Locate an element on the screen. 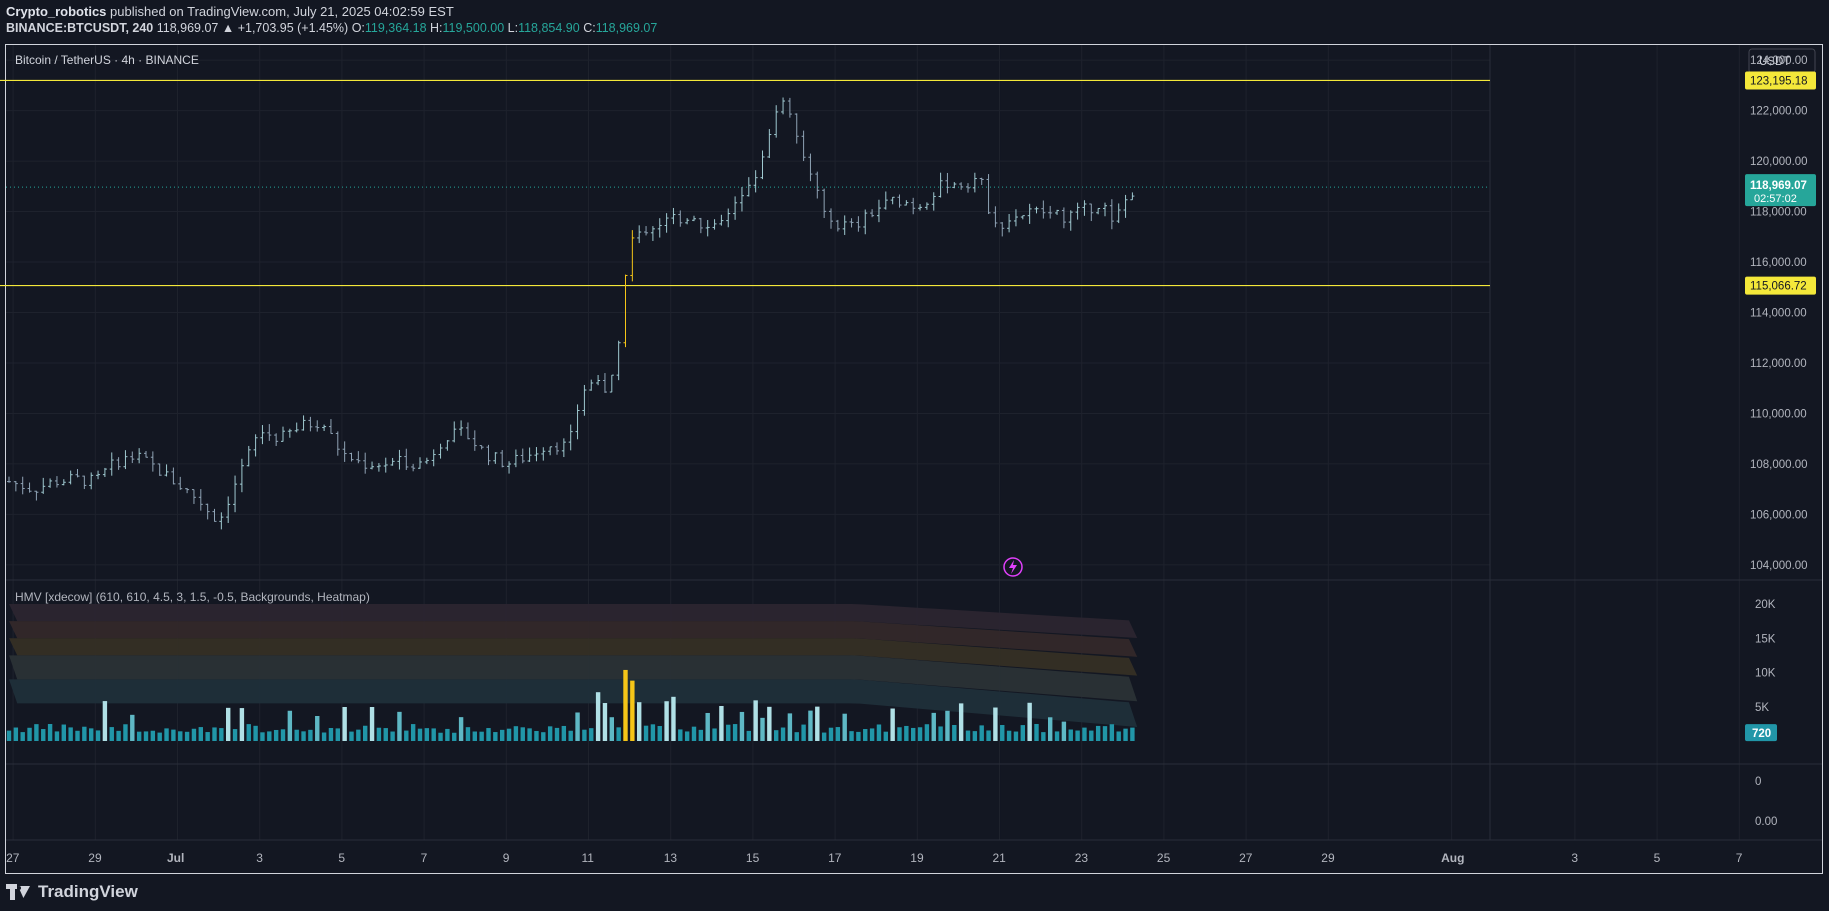 The image size is (1829, 911). x-tick-label: 13 is located at coordinates (671, 858).